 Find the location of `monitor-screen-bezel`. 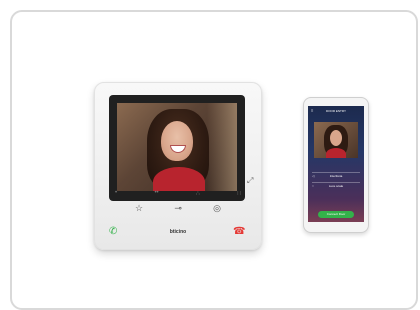

monitor-screen-bezel is located at coordinates (177, 148).